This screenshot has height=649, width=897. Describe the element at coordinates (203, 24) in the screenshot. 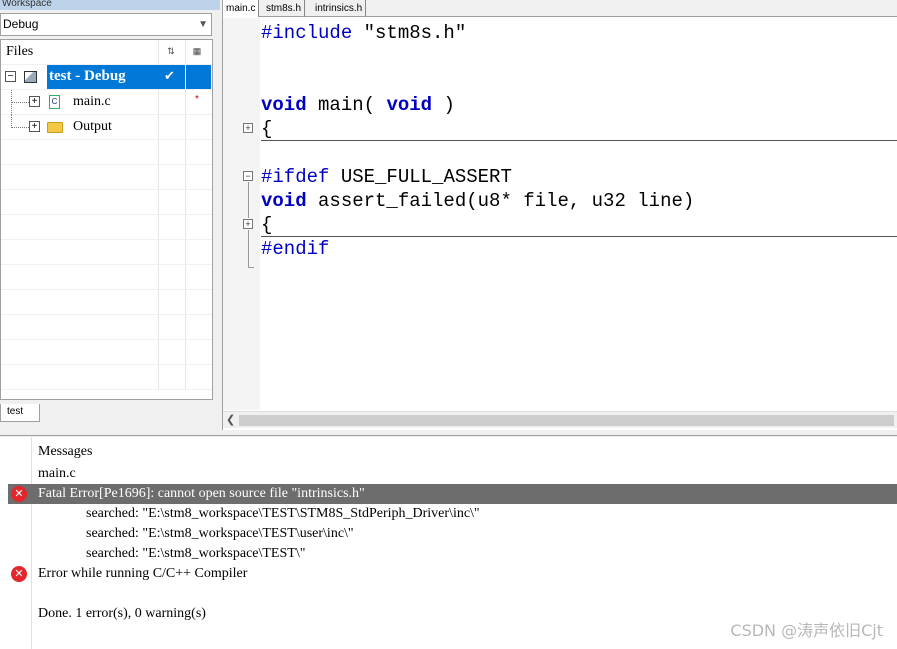

I see `chevron-down-icon: ▼` at that location.